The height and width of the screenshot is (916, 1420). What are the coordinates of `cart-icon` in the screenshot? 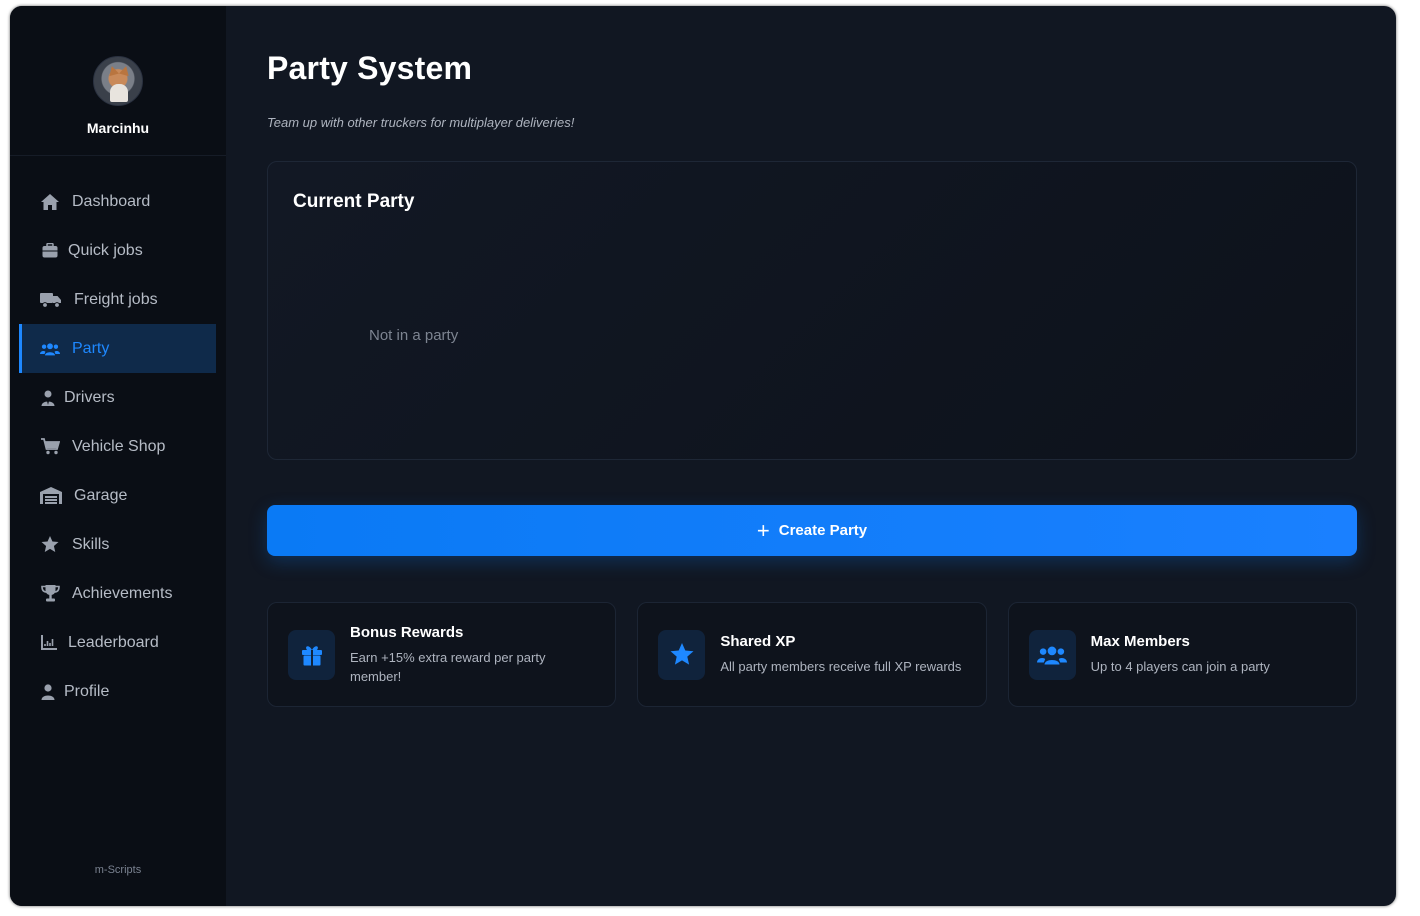 It's located at (50, 447).